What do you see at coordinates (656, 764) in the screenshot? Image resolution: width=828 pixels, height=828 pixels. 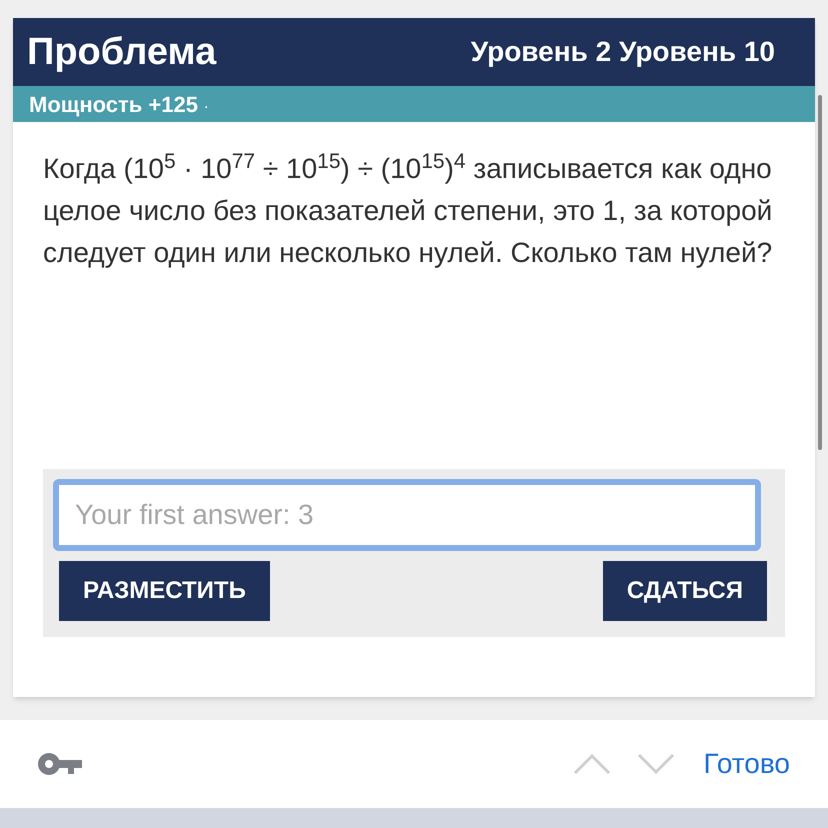 I see `chevron-down-icon` at bounding box center [656, 764].